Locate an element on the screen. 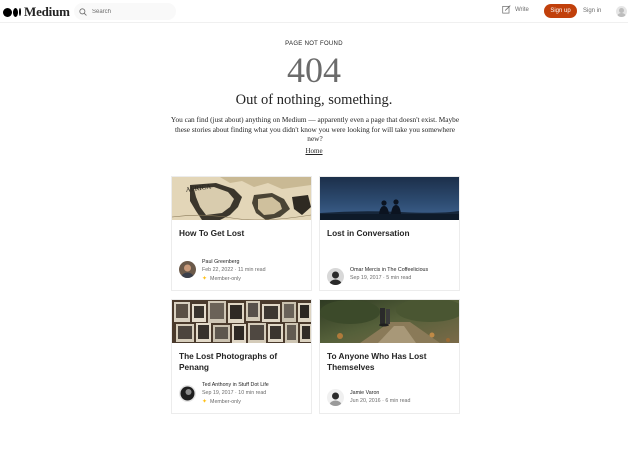 Image resolution: width=628 pixels, height=454 pixels. author-name: Paul Greenberg is located at coordinates (220, 262).